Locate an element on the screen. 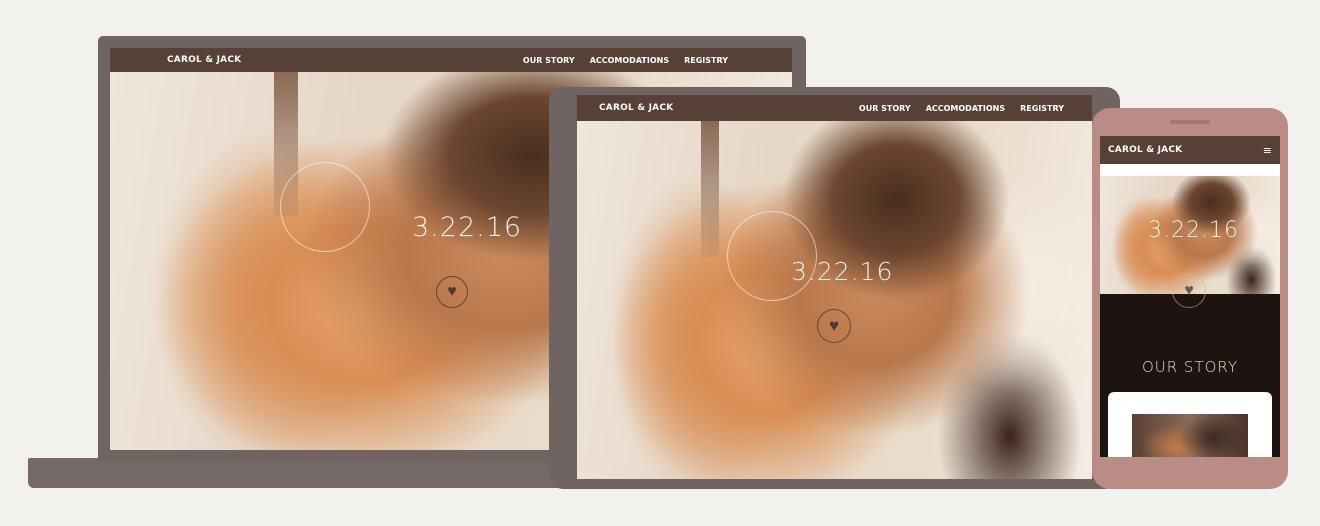  phone-screen: CAROL & JACK ≡ 3.22.16 ♥ OUR STORY is located at coordinates (1190, 296).